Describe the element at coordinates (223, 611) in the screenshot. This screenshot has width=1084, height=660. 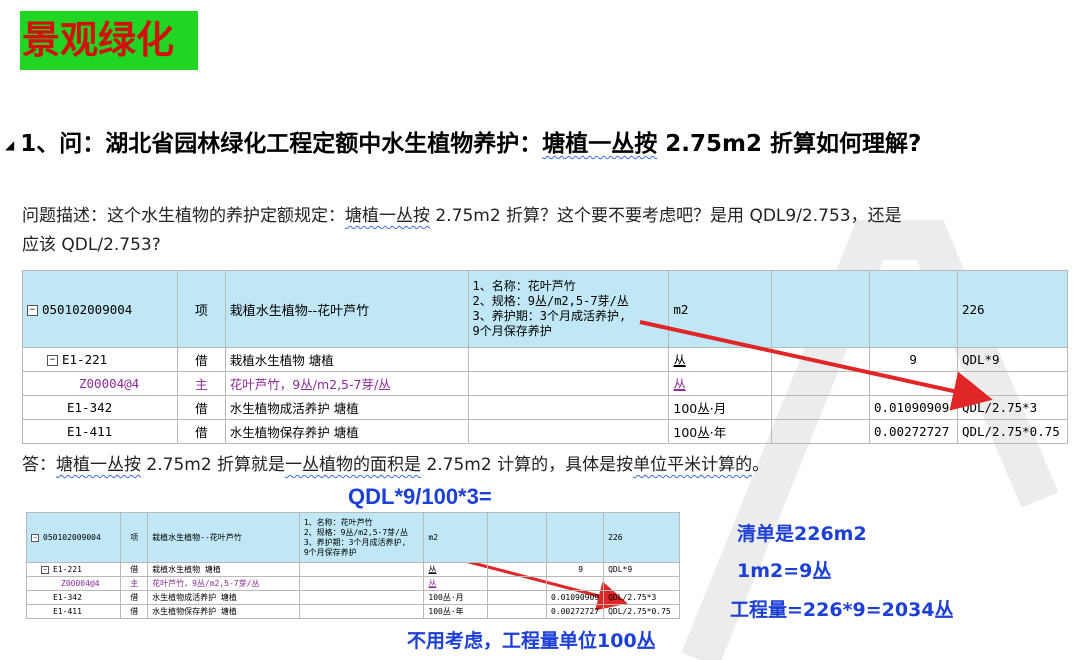
I see `name-cell: 水生植物保存养护 塘植` at that location.